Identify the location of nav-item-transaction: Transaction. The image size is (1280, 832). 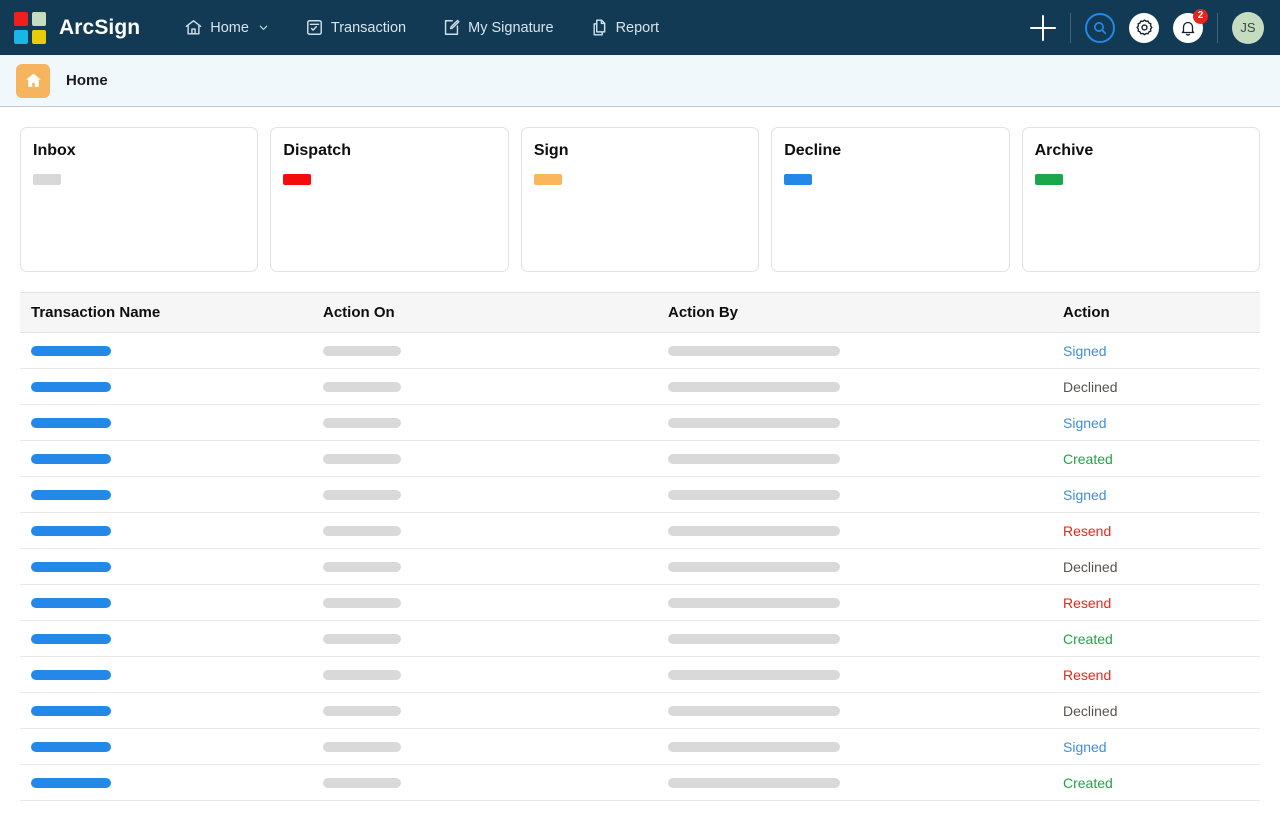
(355, 27).